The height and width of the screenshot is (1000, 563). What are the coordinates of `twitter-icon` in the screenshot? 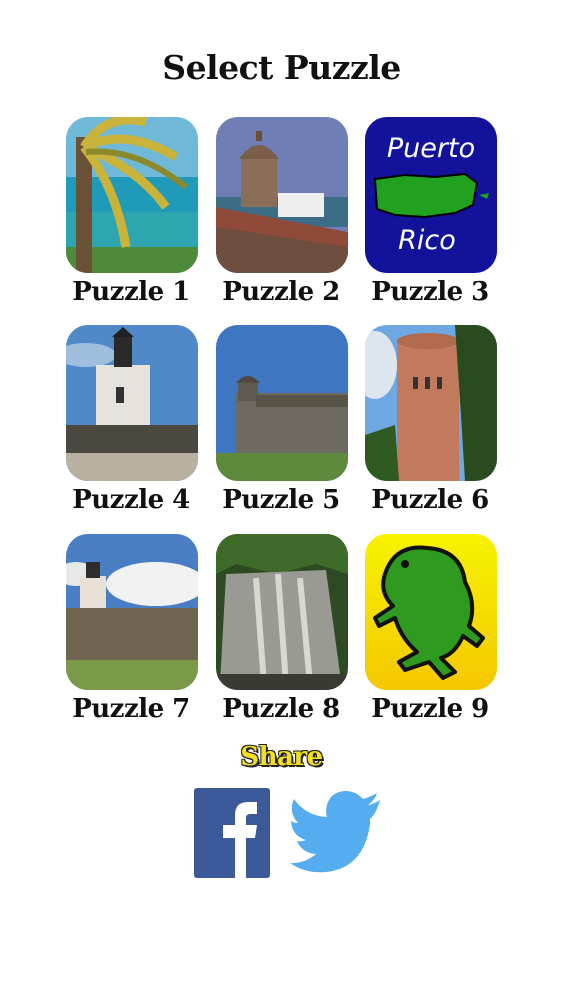 It's located at (335, 832).